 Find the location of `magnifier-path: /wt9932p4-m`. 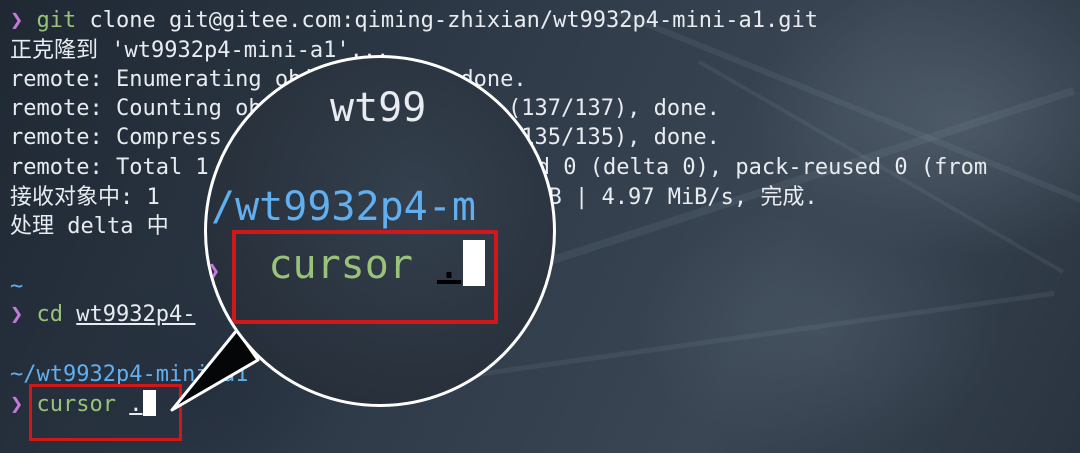

magnifier-path: /wt9932p4-m is located at coordinates (343, 207).